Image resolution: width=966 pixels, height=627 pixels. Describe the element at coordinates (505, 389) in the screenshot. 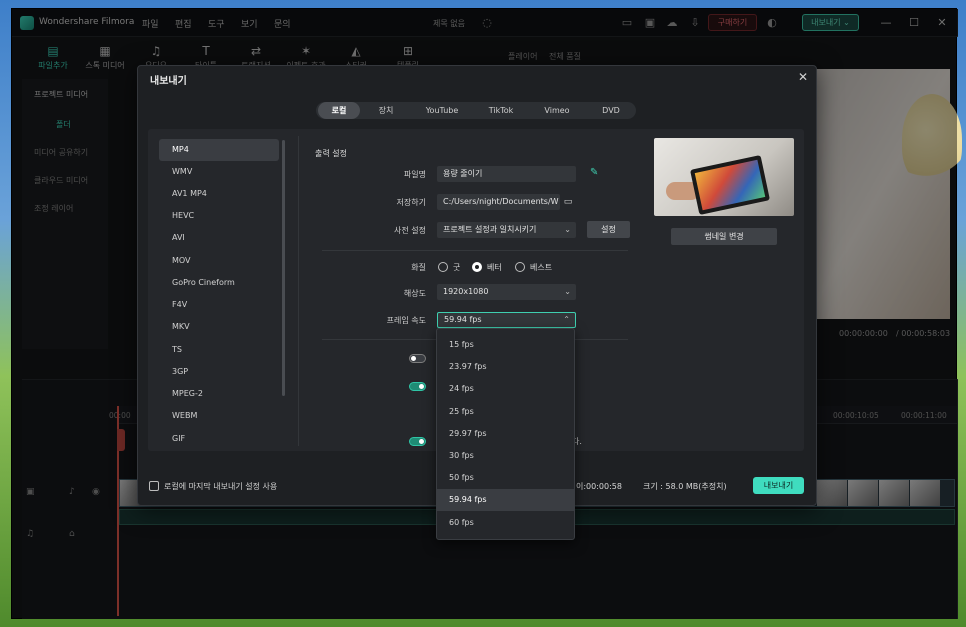

I see `fps-option-24: 24 fps` at that location.